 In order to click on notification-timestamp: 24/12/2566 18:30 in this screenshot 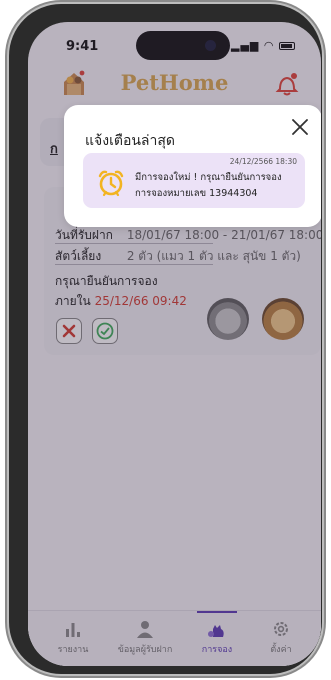, I will do `click(263, 161)`.